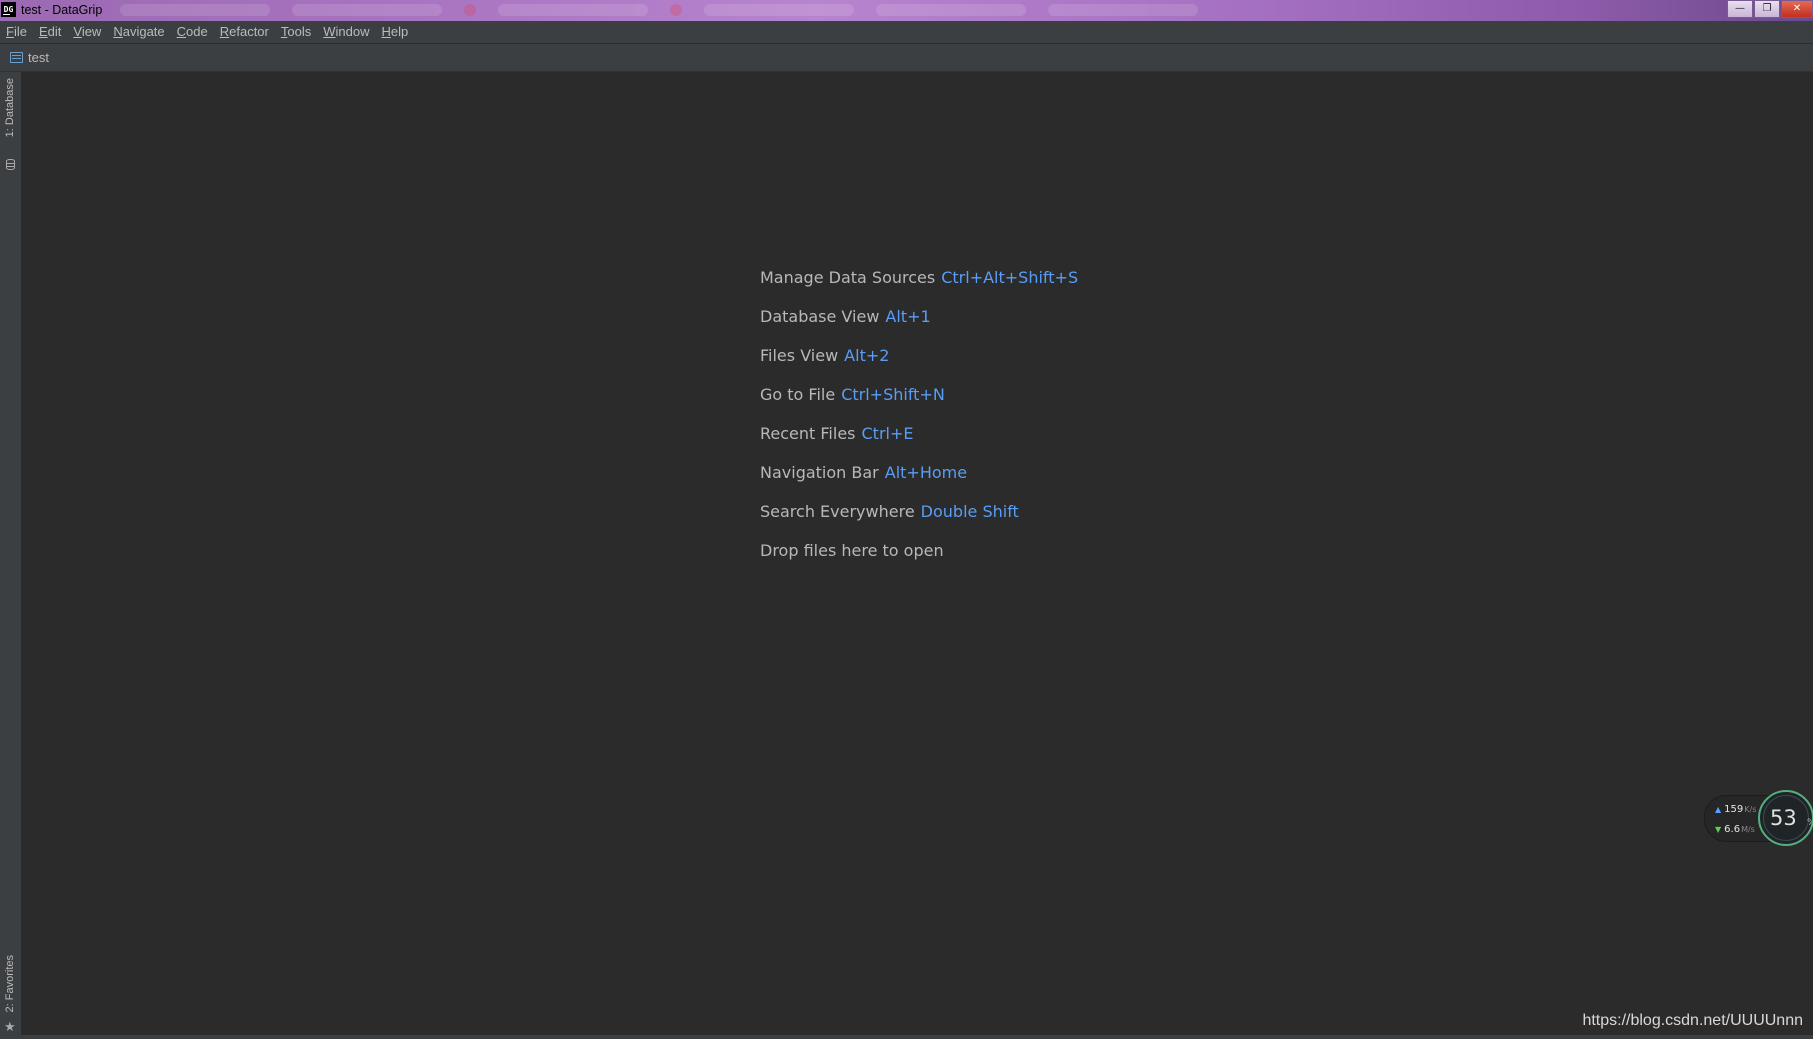 This screenshot has height=1039, width=1813. I want to click on usage-gauge: 53 %, so click(1785, 818).